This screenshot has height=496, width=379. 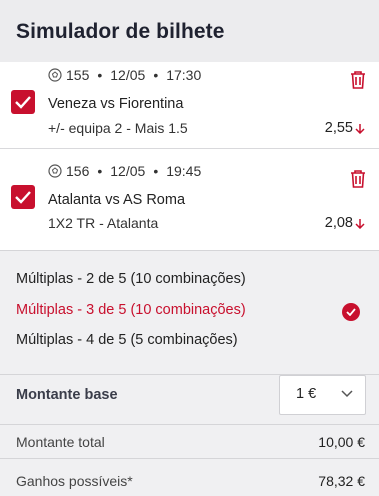 What do you see at coordinates (78, 171) in the screenshot?
I see `event-id: 156` at bounding box center [78, 171].